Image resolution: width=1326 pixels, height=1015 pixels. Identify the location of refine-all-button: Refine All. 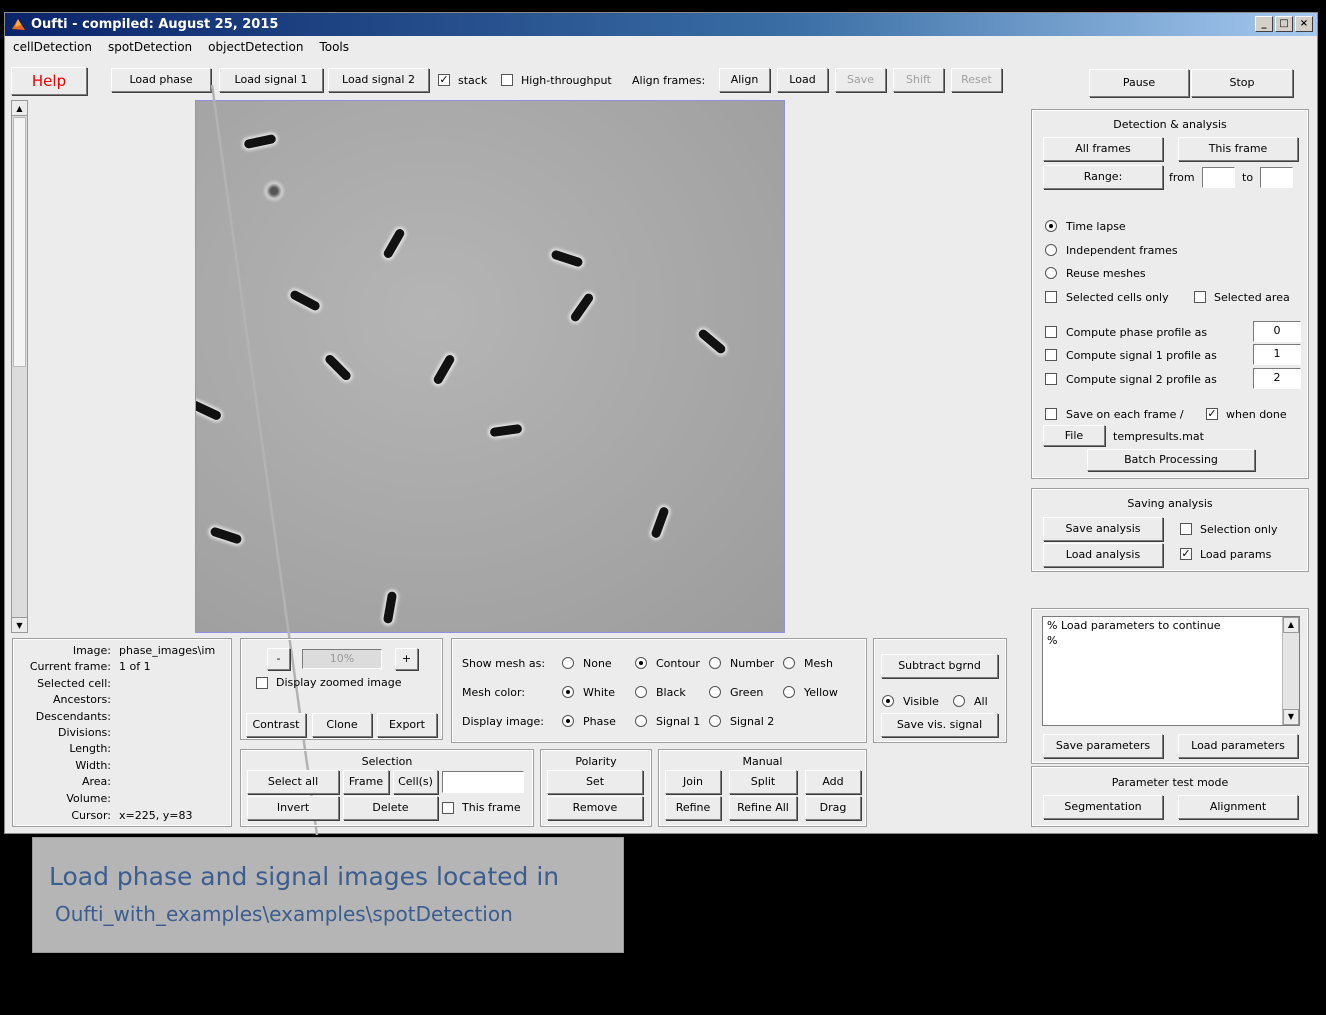
(763, 808).